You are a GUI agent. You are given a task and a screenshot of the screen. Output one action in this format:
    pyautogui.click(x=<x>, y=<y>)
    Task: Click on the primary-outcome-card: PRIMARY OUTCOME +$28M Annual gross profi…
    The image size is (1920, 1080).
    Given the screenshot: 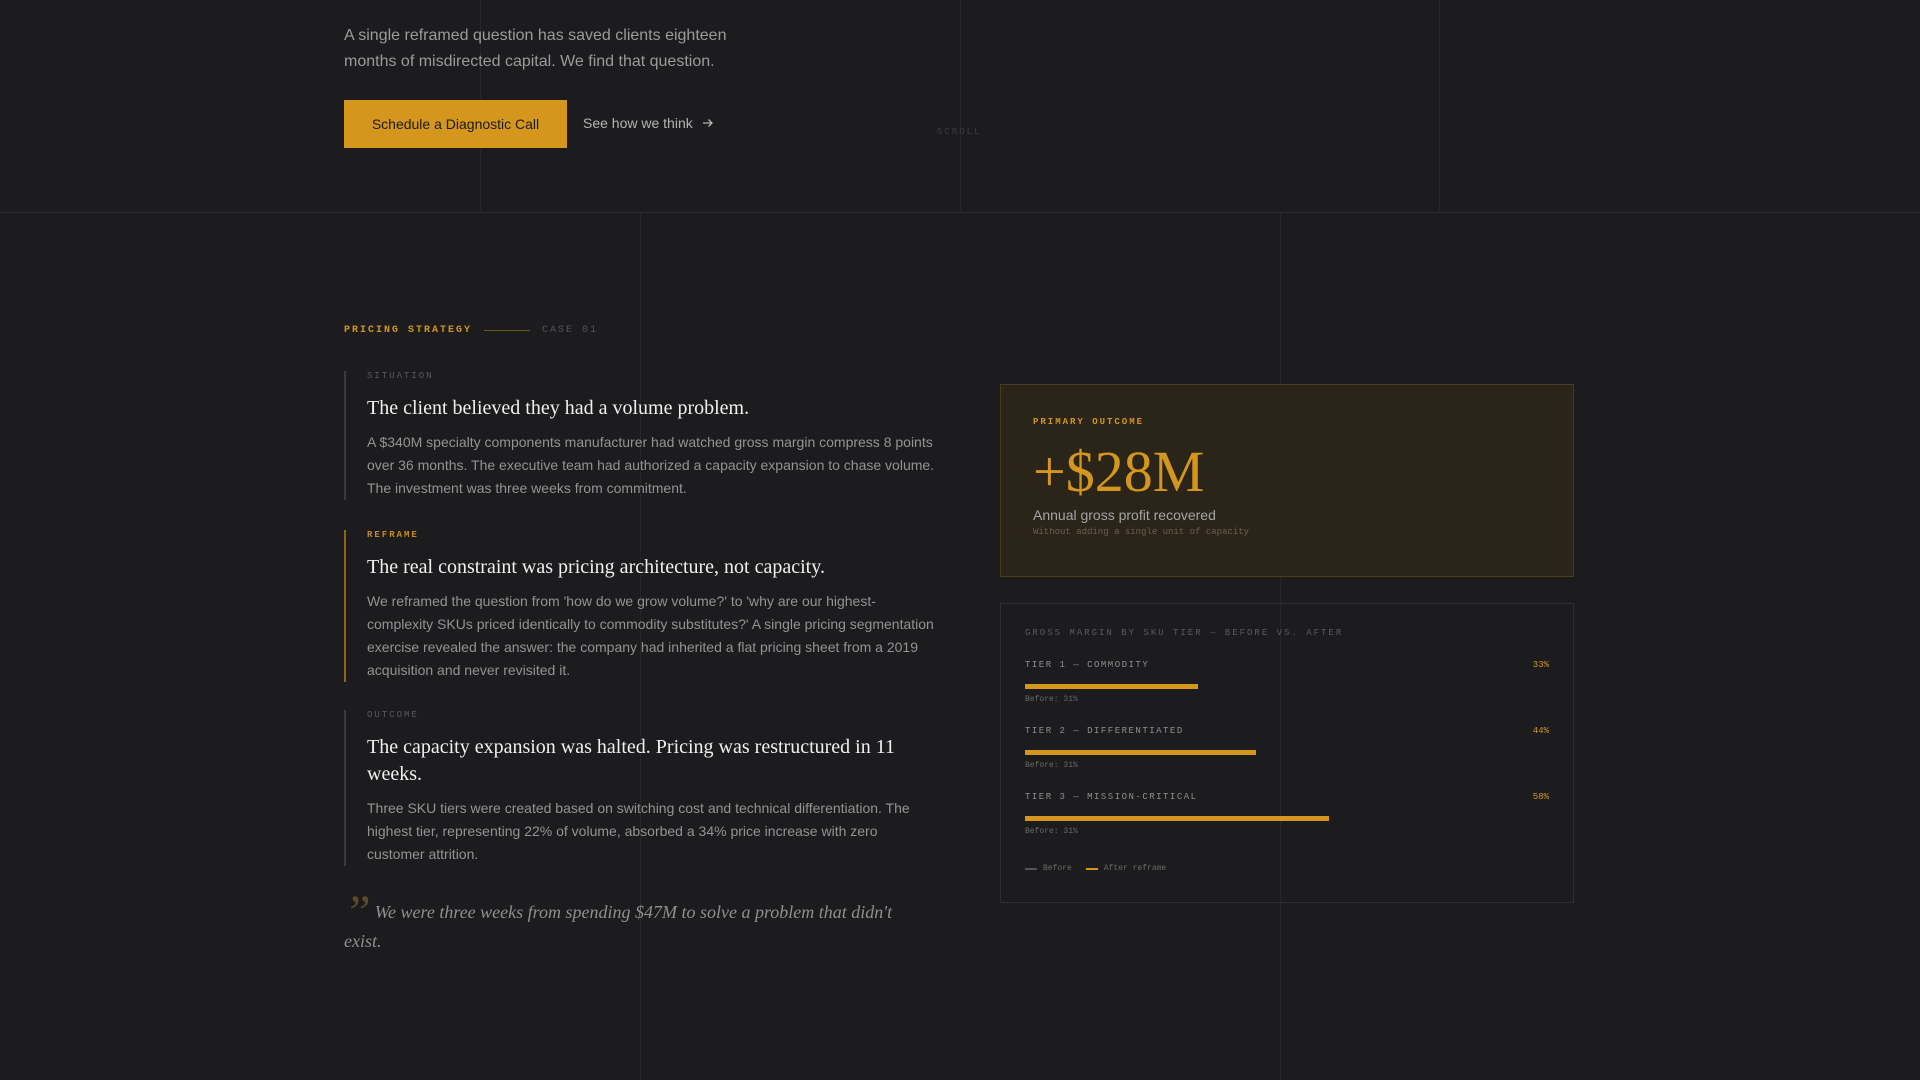 What is the action you would take?
    pyautogui.click(x=1287, y=480)
    